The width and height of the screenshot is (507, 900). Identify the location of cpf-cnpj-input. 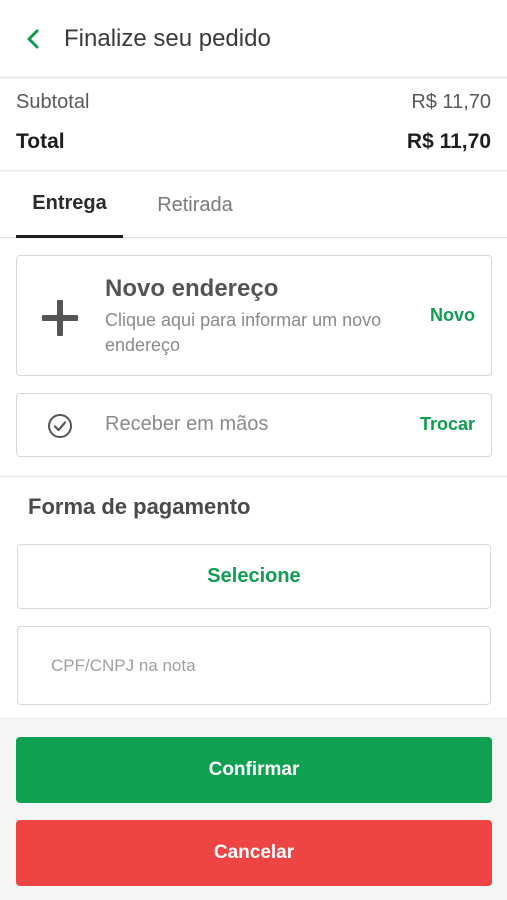
(254, 665).